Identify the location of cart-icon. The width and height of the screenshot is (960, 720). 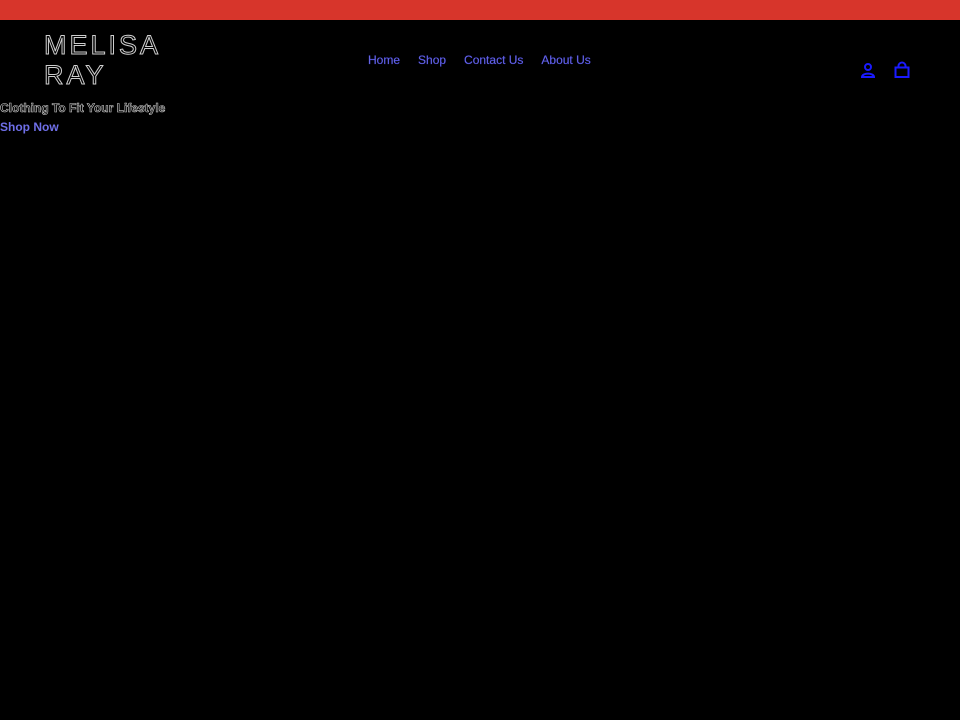
(902, 70).